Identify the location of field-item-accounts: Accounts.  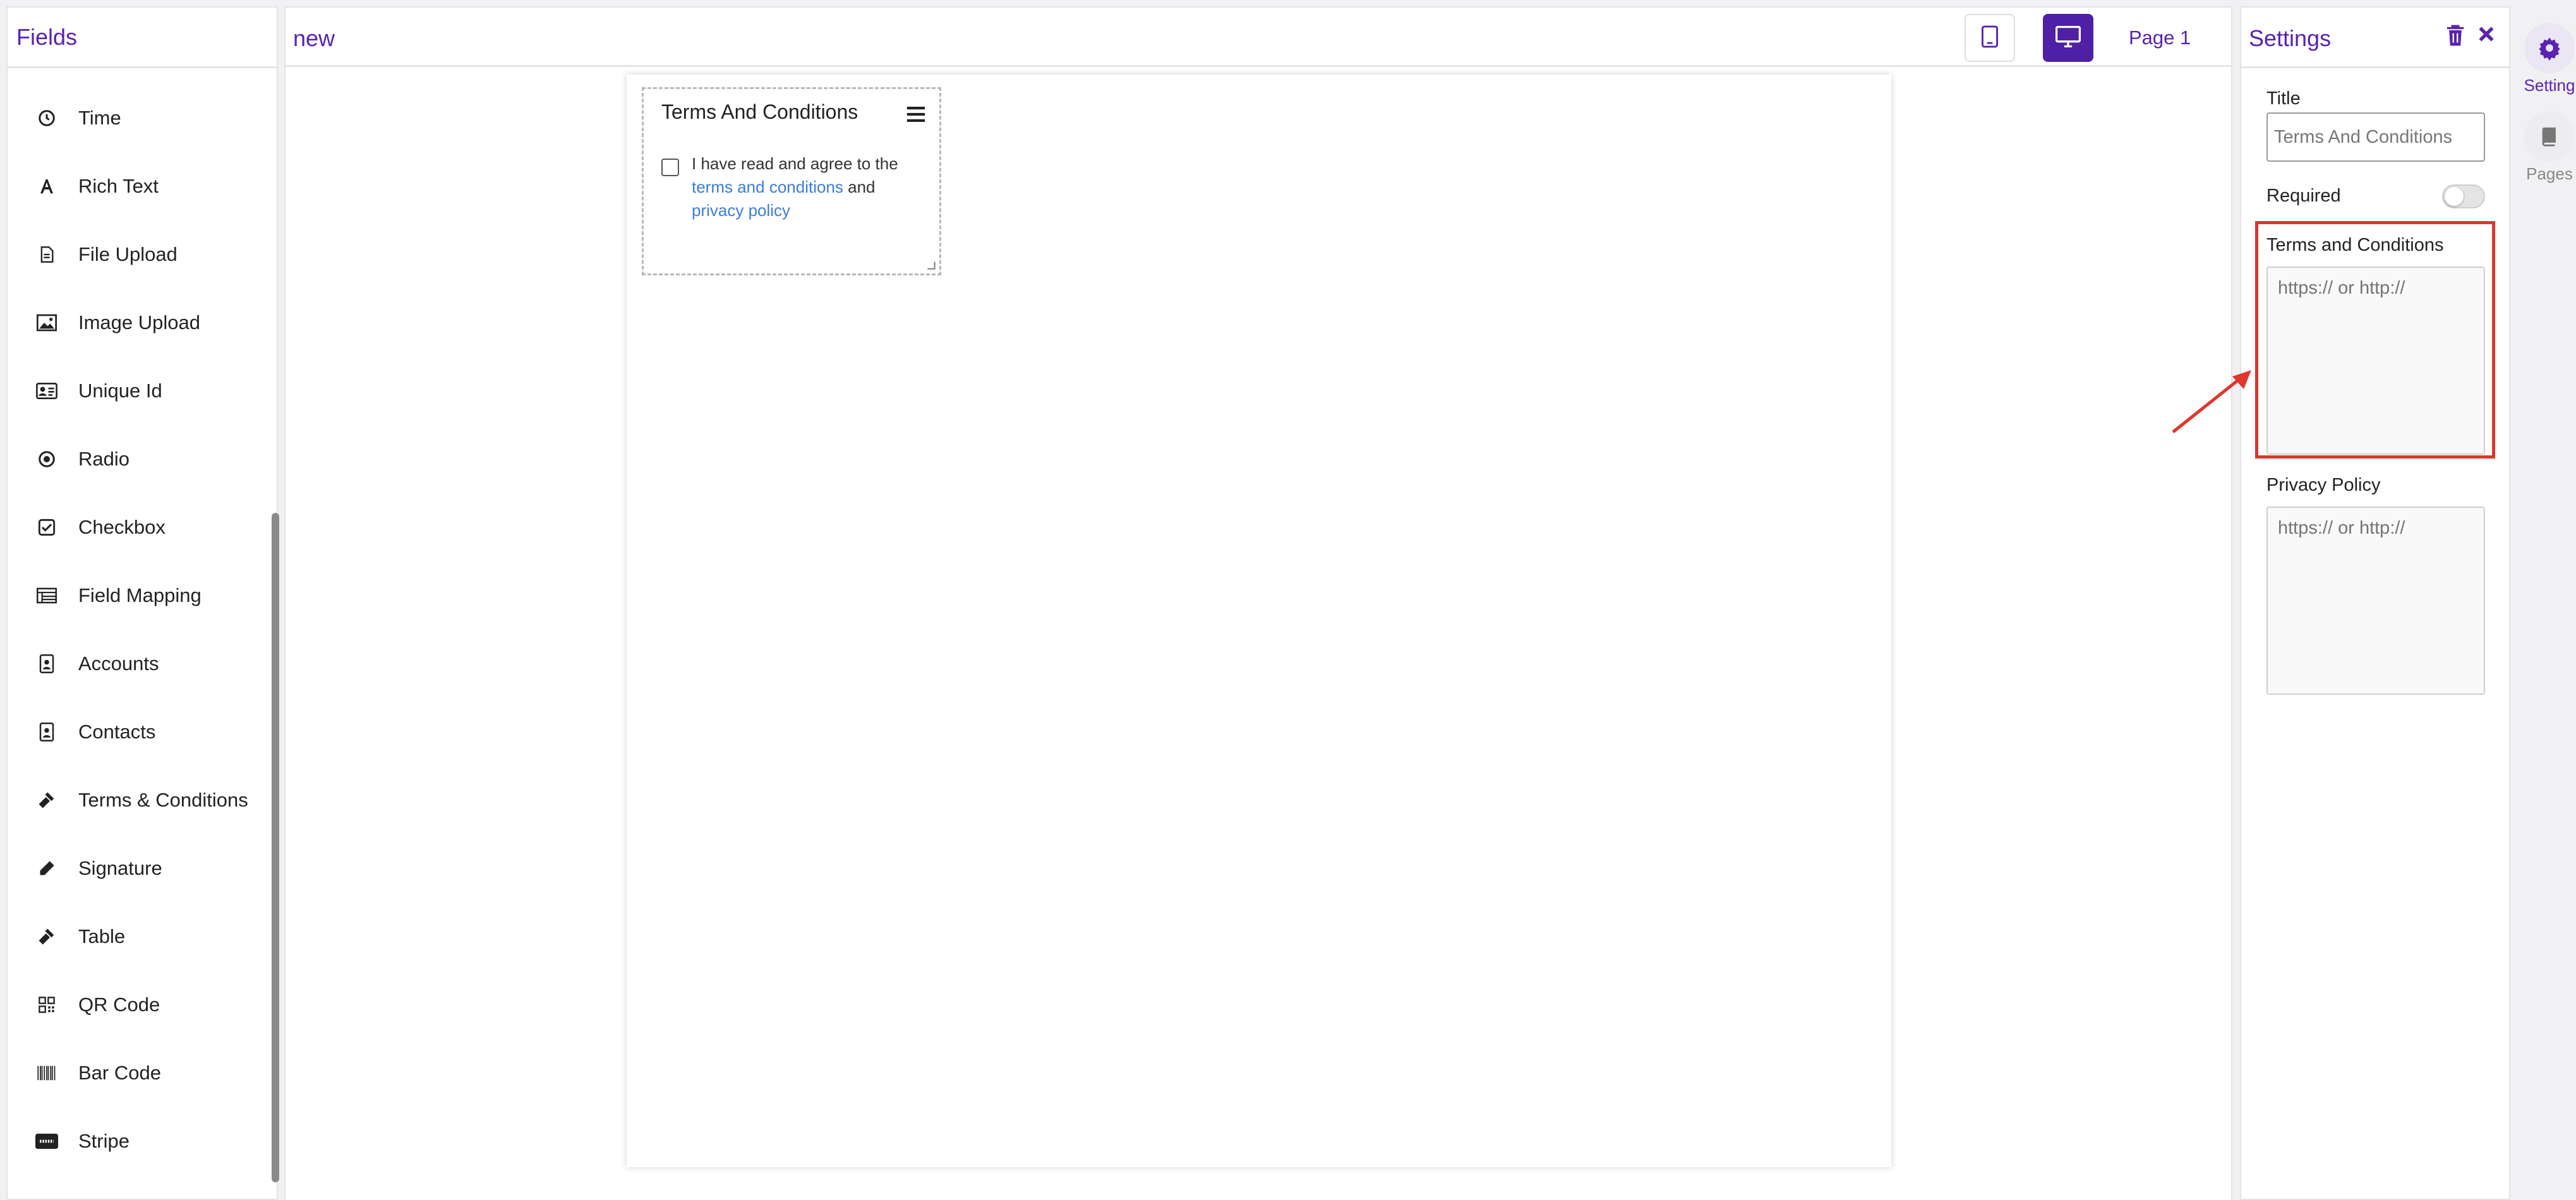
(140, 663).